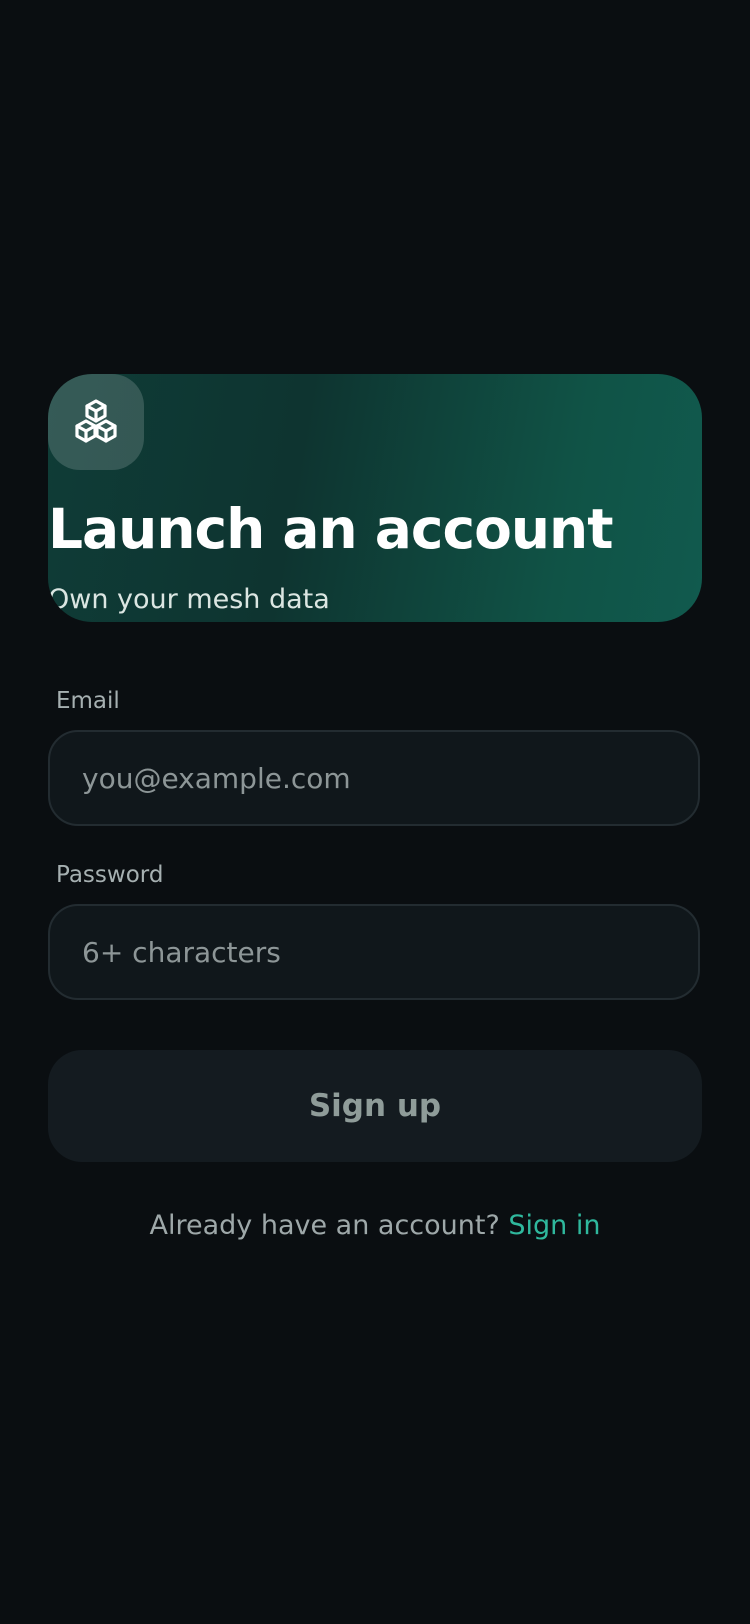  What do you see at coordinates (554, 1225) in the screenshot?
I see `sign-in-link: Sign in` at bounding box center [554, 1225].